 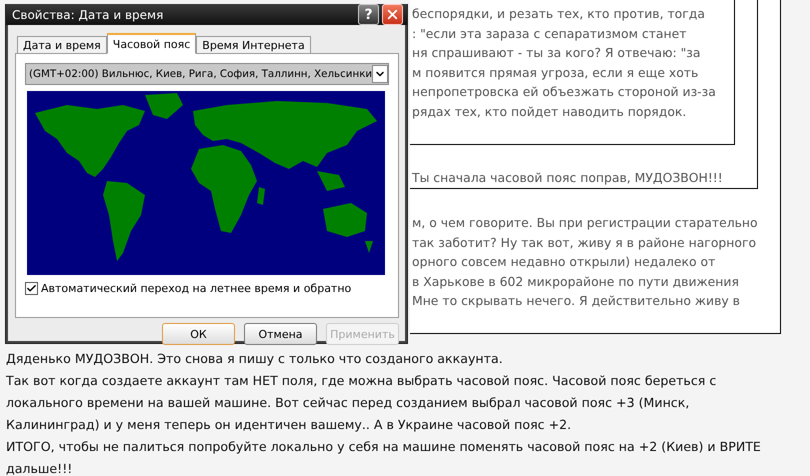 I want to click on timezone-dropdown: (GMT+02:00) Вильнюс, Киев, Рига, София, Таллинн, Хельсинки, so click(x=207, y=74).